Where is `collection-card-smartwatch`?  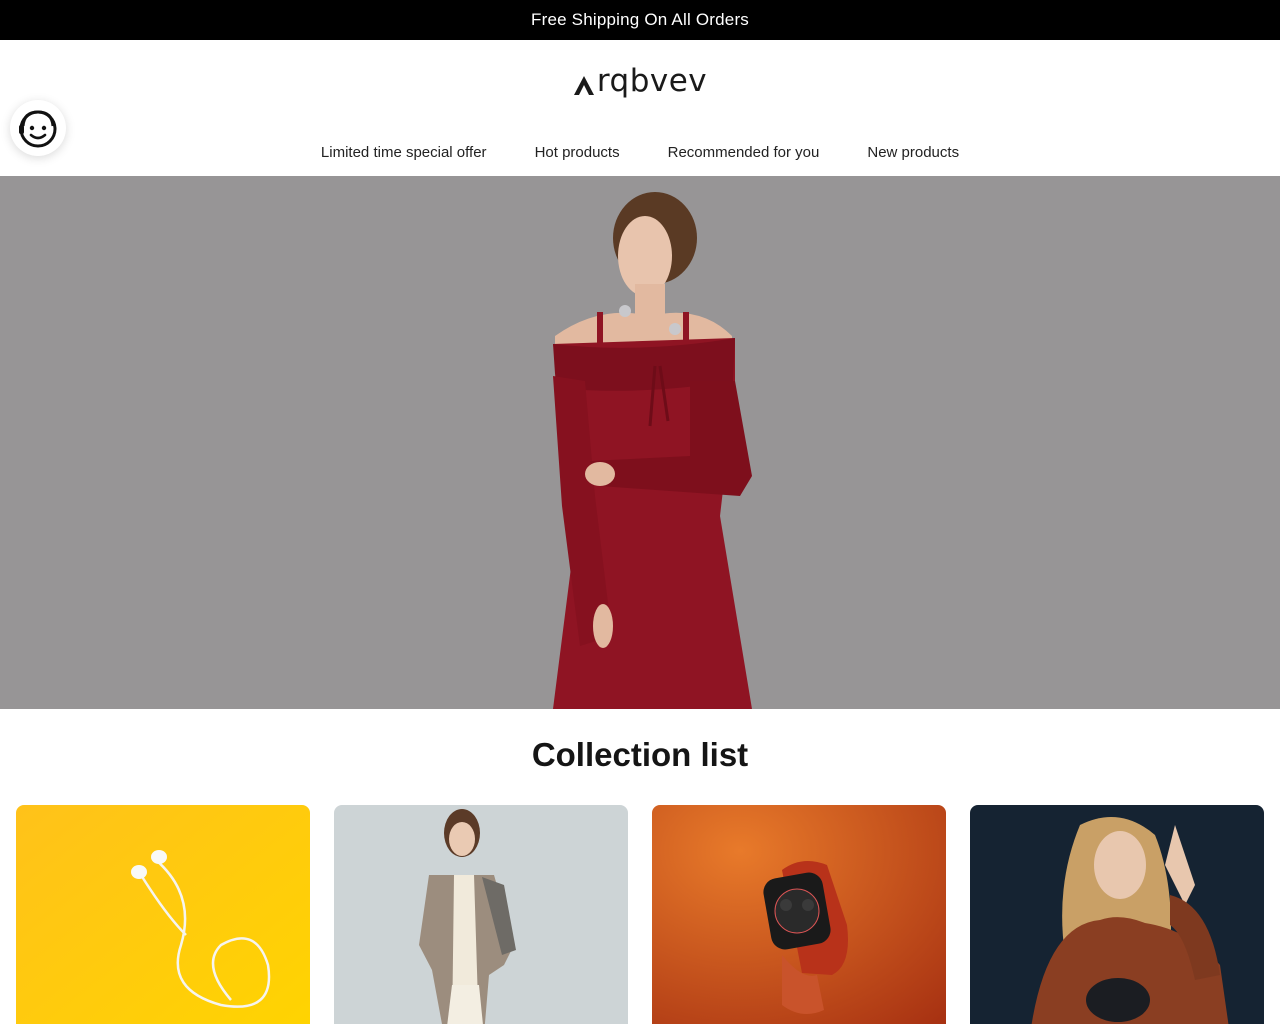 collection-card-smartwatch is located at coordinates (799, 914).